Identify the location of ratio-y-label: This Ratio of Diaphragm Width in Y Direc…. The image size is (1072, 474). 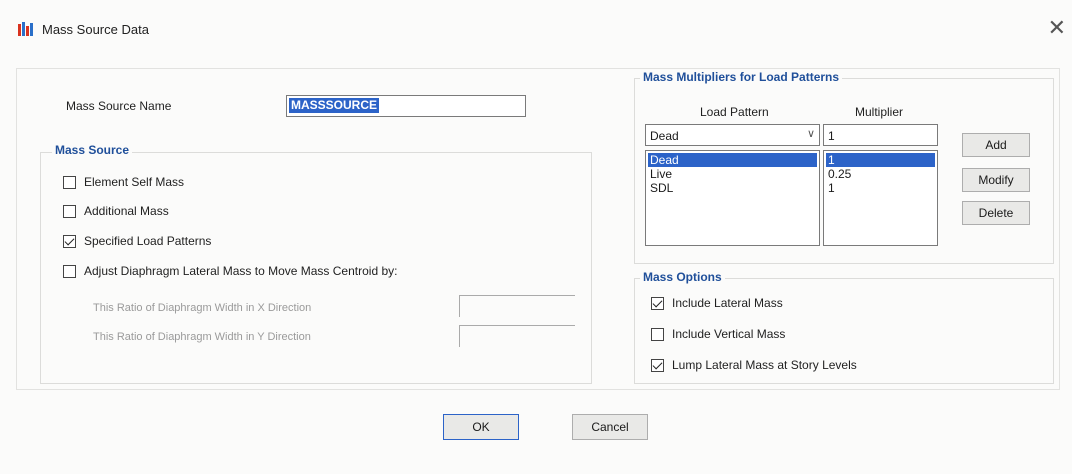
(202, 337).